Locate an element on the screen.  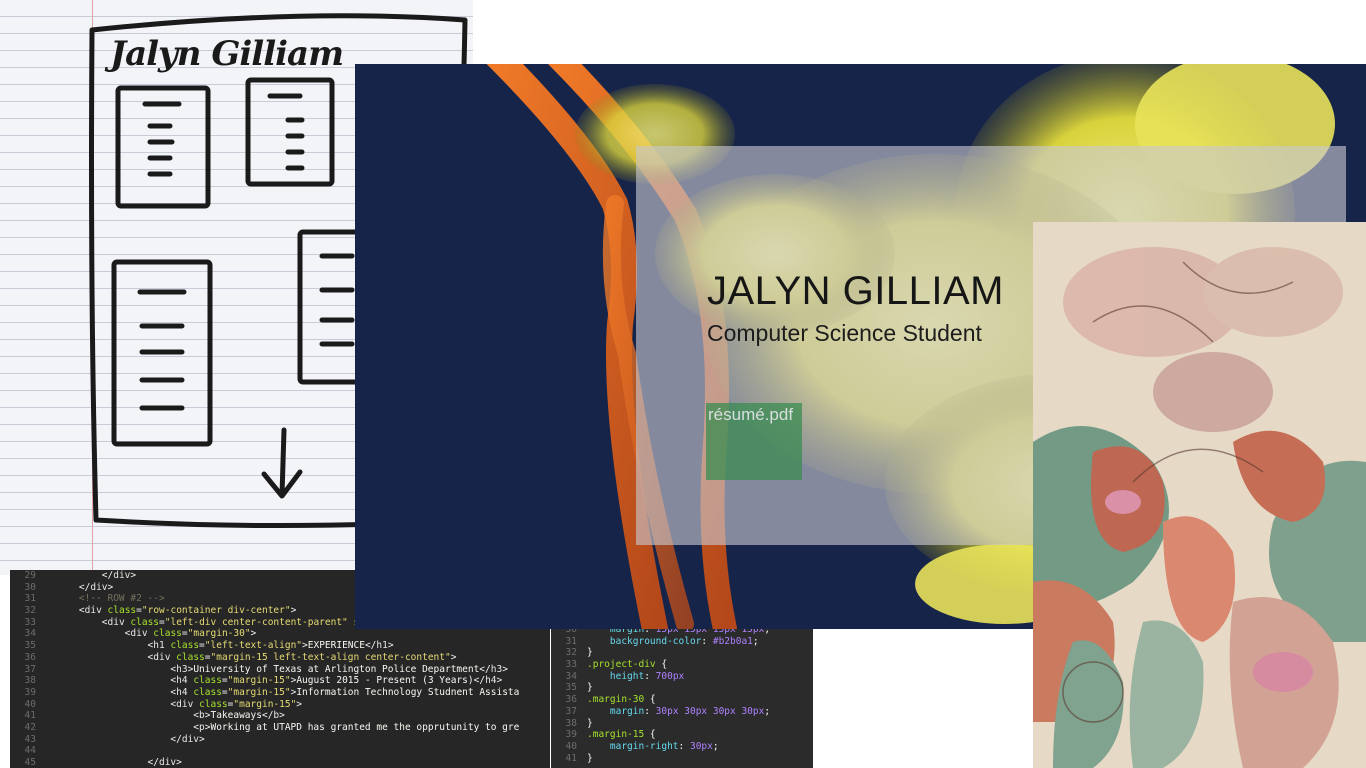
html-code-line: 41 <b>Takeaways</b> is located at coordinates (280, 716).